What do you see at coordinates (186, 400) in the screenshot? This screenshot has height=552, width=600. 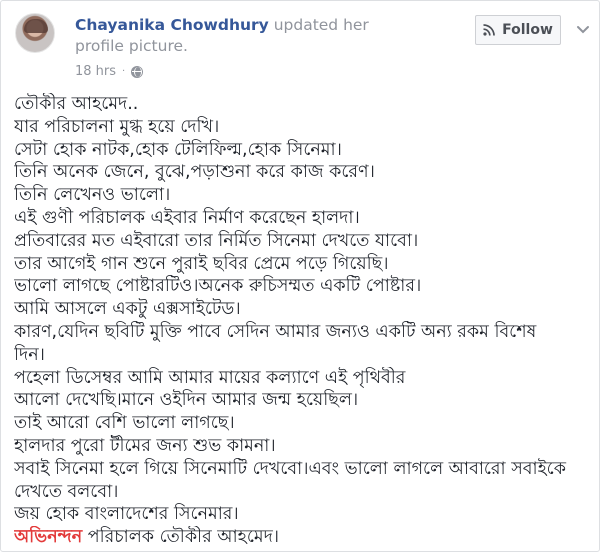 I see `post-text-line: আলো দেখেছি।মানে ওইদিন আমার জন্ম হয়েছিল।` at bounding box center [186, 400].